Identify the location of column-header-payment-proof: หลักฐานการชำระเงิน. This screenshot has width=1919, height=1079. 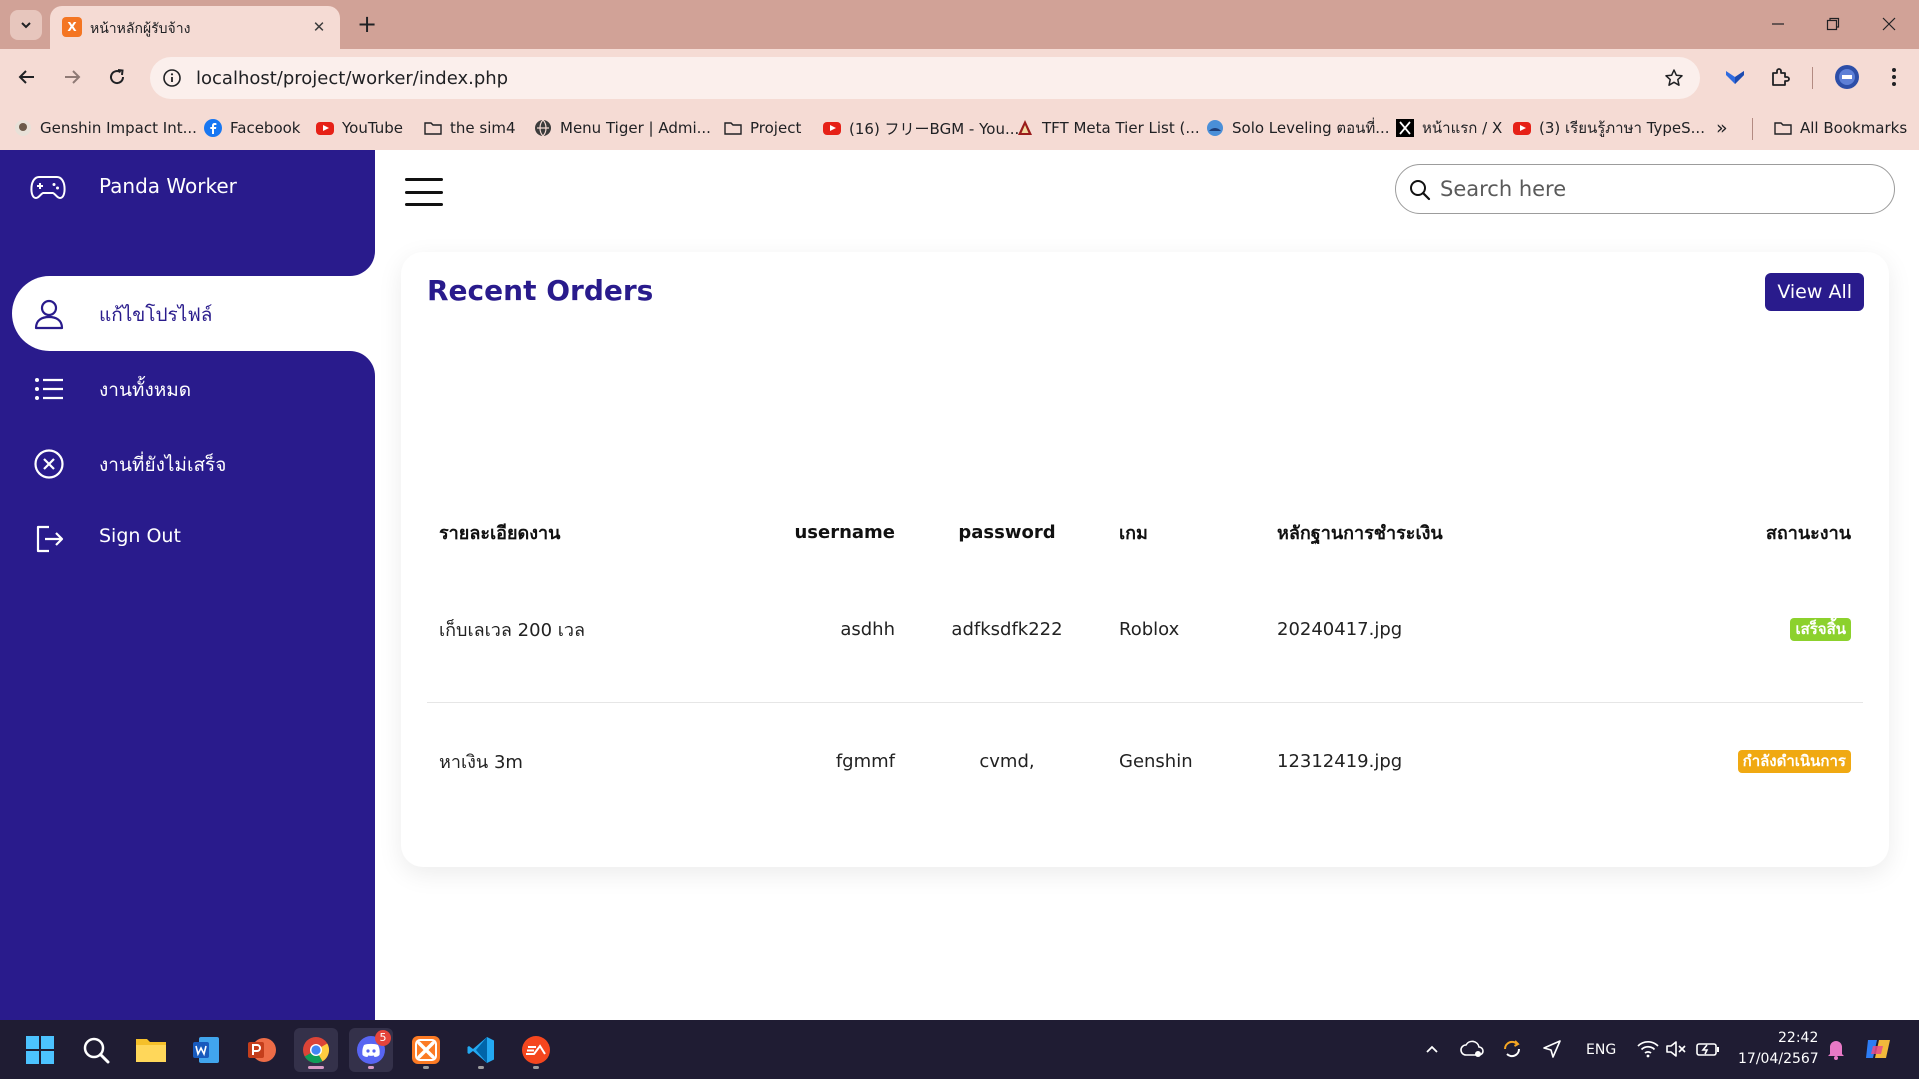
(1360, 533).